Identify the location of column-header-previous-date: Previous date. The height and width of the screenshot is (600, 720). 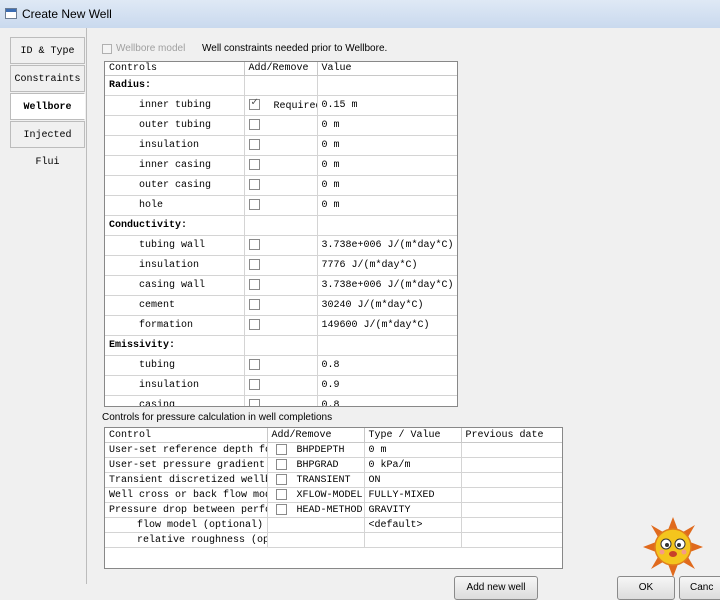
(511, 435).